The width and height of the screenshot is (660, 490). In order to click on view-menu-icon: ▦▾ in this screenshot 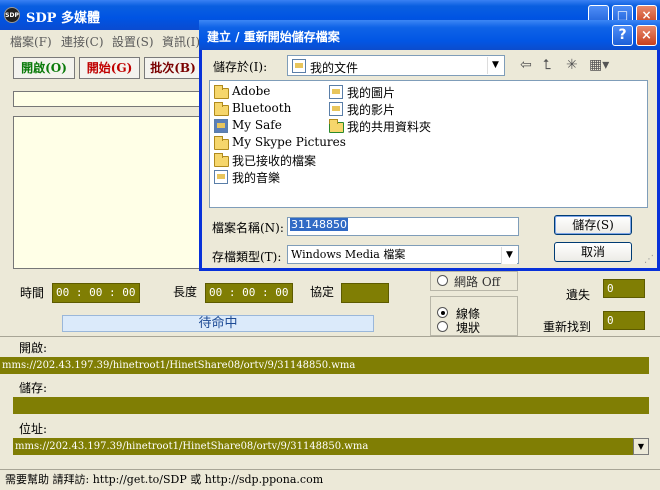, I will do `click(599, 65)`.